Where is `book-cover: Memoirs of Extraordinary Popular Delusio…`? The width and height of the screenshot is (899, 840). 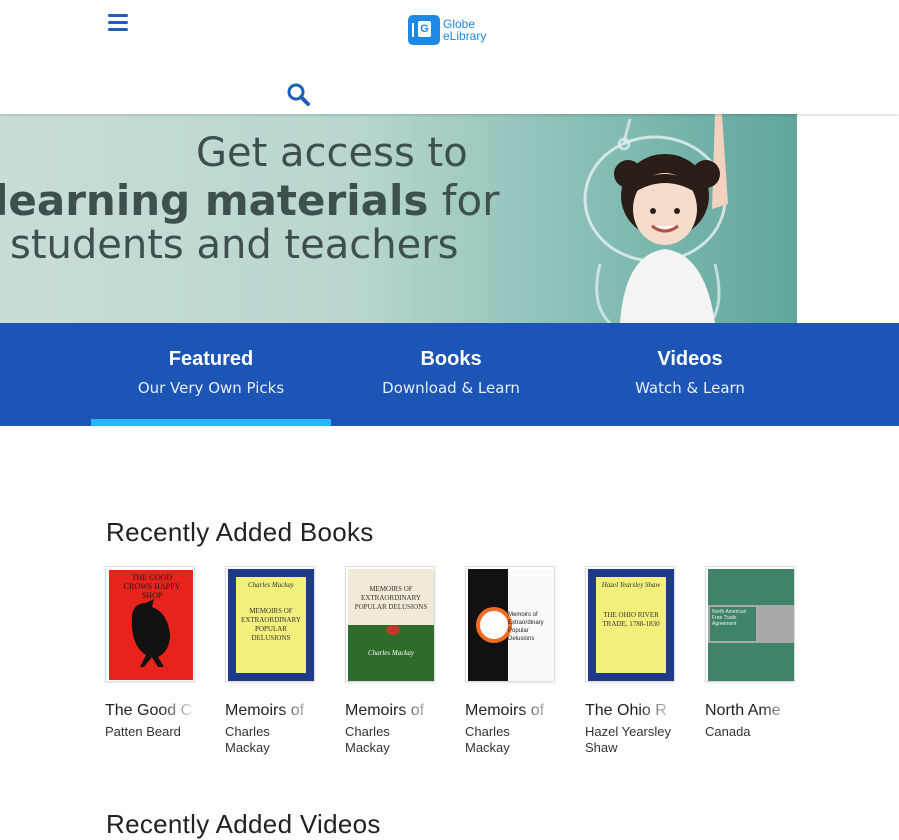 book-cover: Memoirs of Extraordinary Popular Delusio… is located at coordinates (510, 624).